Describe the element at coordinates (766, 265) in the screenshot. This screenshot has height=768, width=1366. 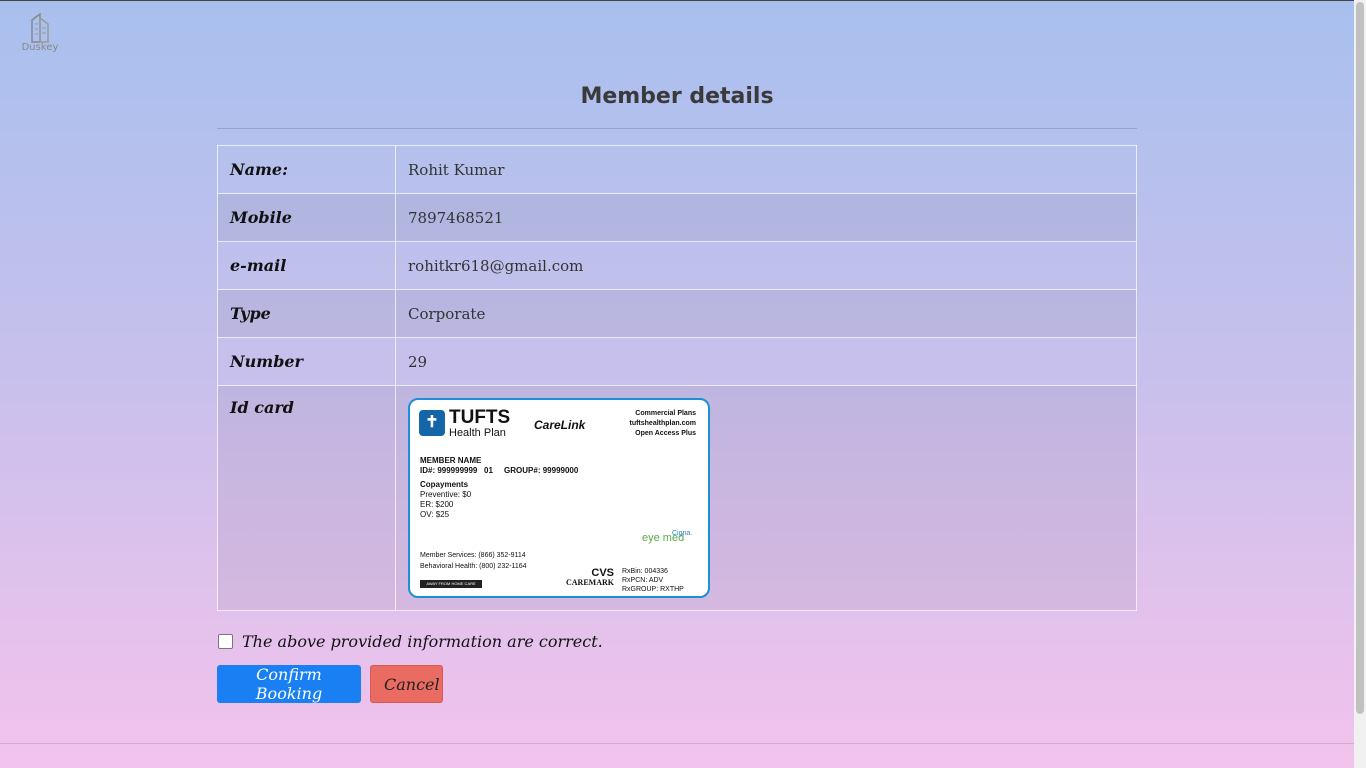
I see `detail-value: rohitkr618@gmail.com` at that location.